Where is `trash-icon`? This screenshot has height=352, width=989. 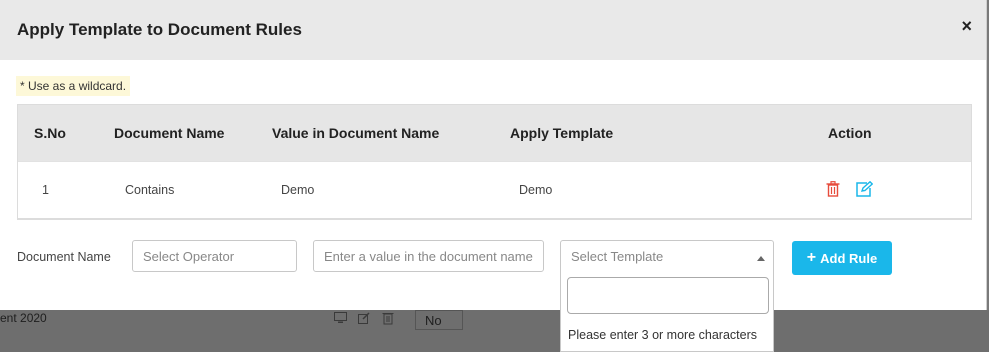 trash-icon is located at coordinates (388, 318).